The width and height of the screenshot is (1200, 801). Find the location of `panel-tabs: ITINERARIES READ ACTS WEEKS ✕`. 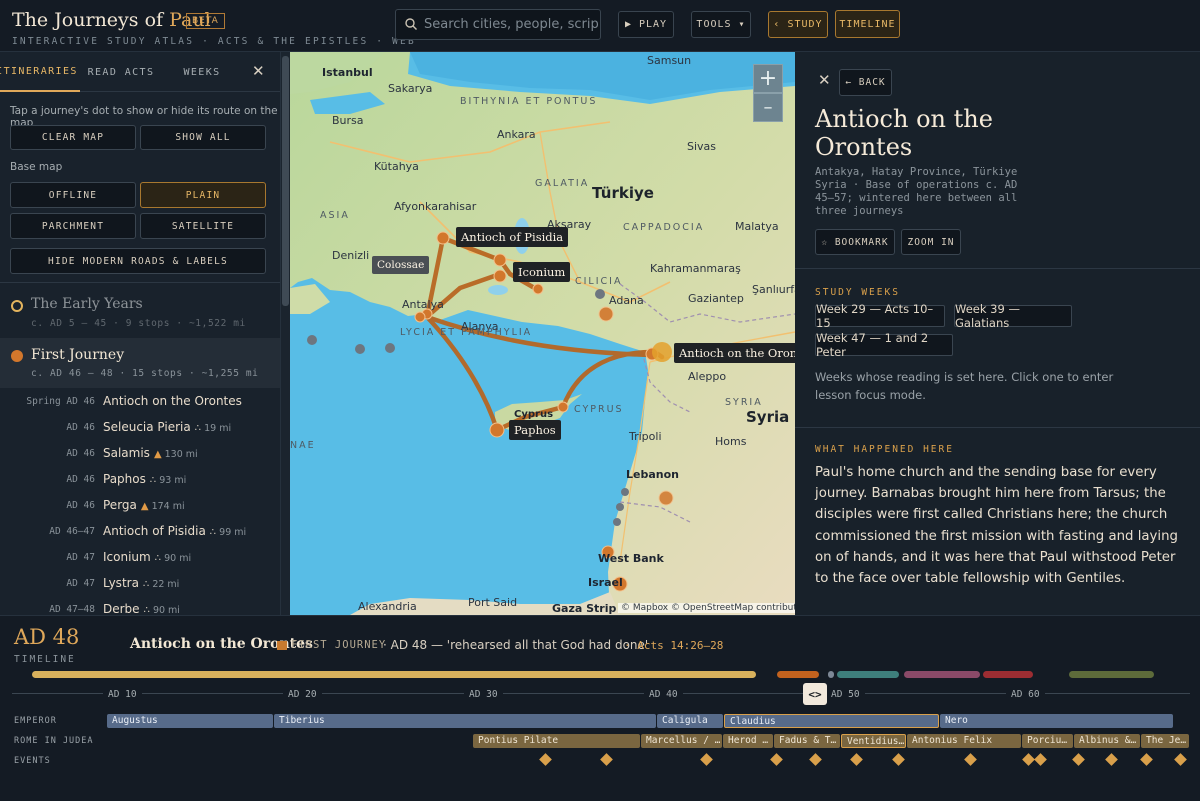

panel-tabs: ITINERARIES READ ACTS WEEKS ✕ is located at coordinates (140, 72).